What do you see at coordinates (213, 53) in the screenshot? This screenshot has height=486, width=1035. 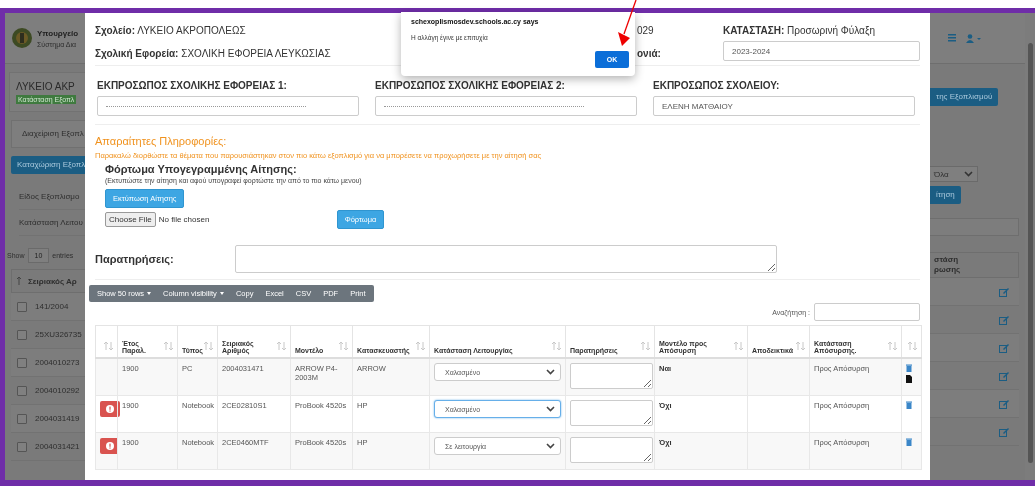 I see `school-board-info: Σχολική Εφορεία: ΣΧΟΛΙΚΗ ΕΦΟΡΕΙΑ ΛΕΥΚΩΣΙΑΣ` at bounding box center [213, 53].